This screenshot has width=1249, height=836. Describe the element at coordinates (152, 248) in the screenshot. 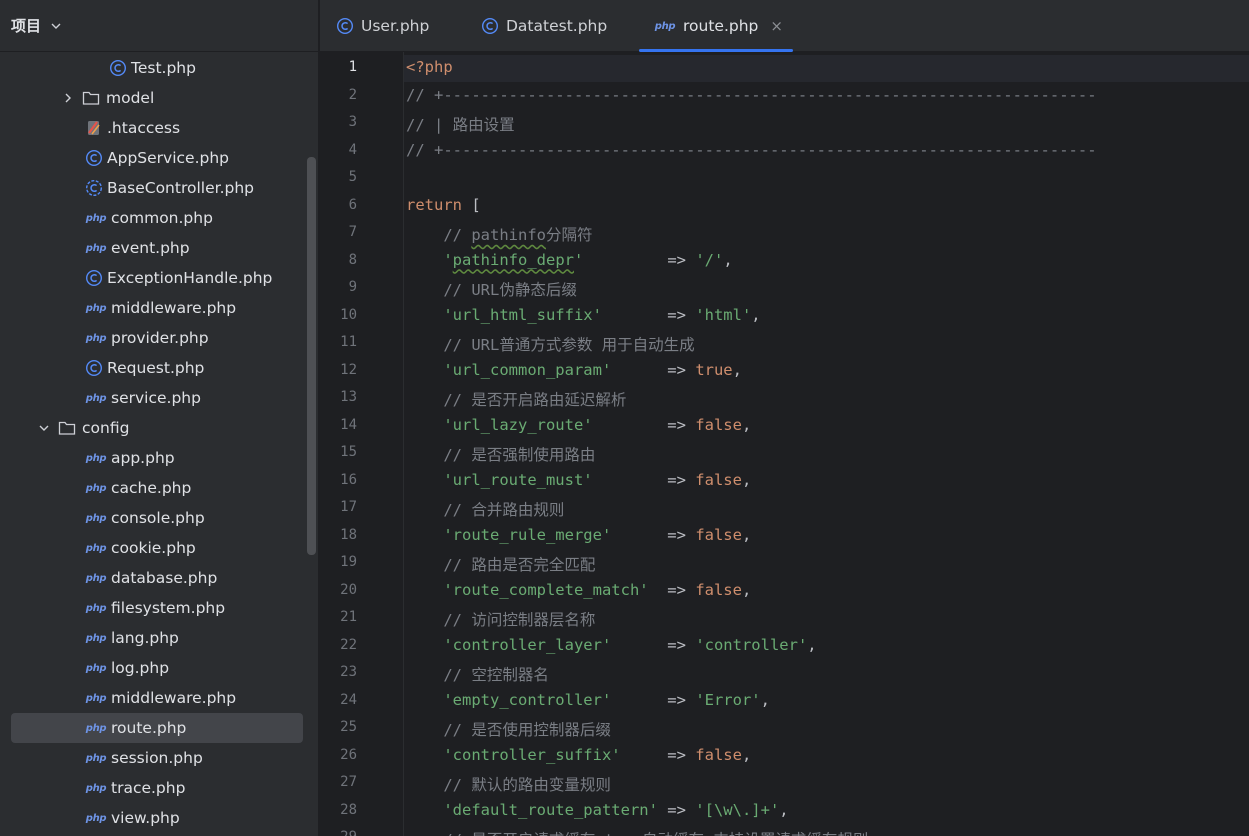

I see `tree-file: php event.php` at that location.